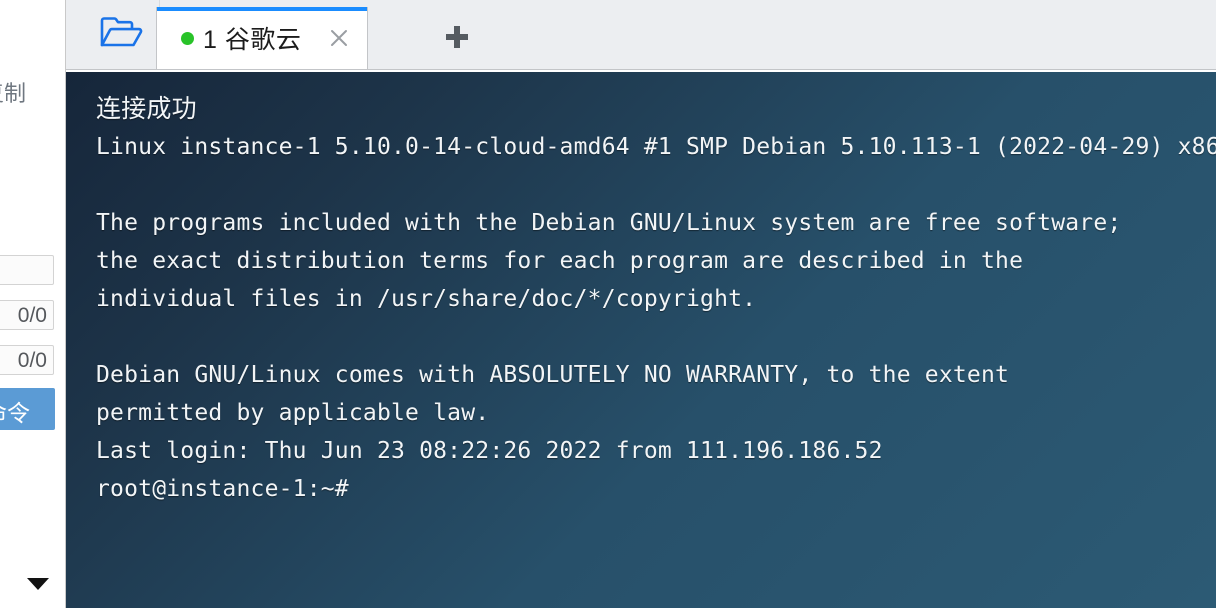 The image size is (1216, 608). What do you see at coordinates (293, 413) in the screenshot?
I see `terminal-line: permitted by applicable law.` at bounding box center [293, 413].